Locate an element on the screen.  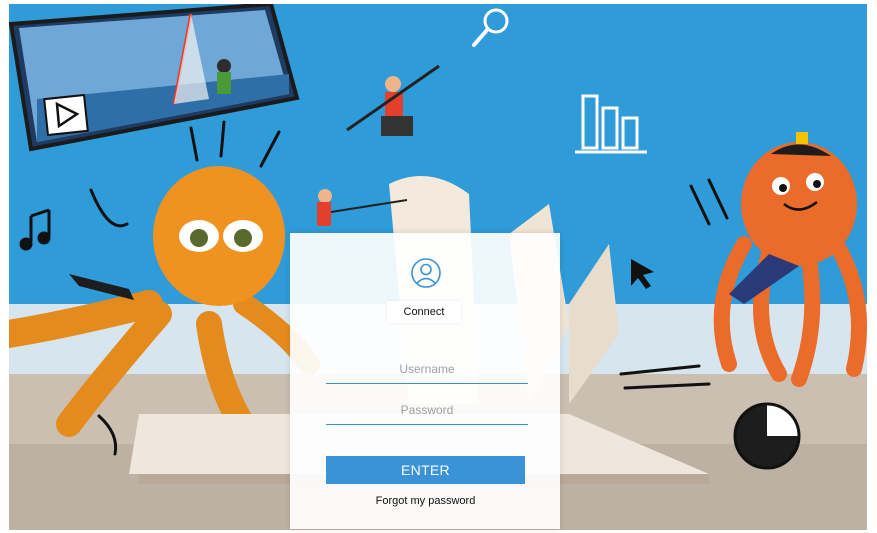
user-circle-icon is located at coordinates (426, 273).